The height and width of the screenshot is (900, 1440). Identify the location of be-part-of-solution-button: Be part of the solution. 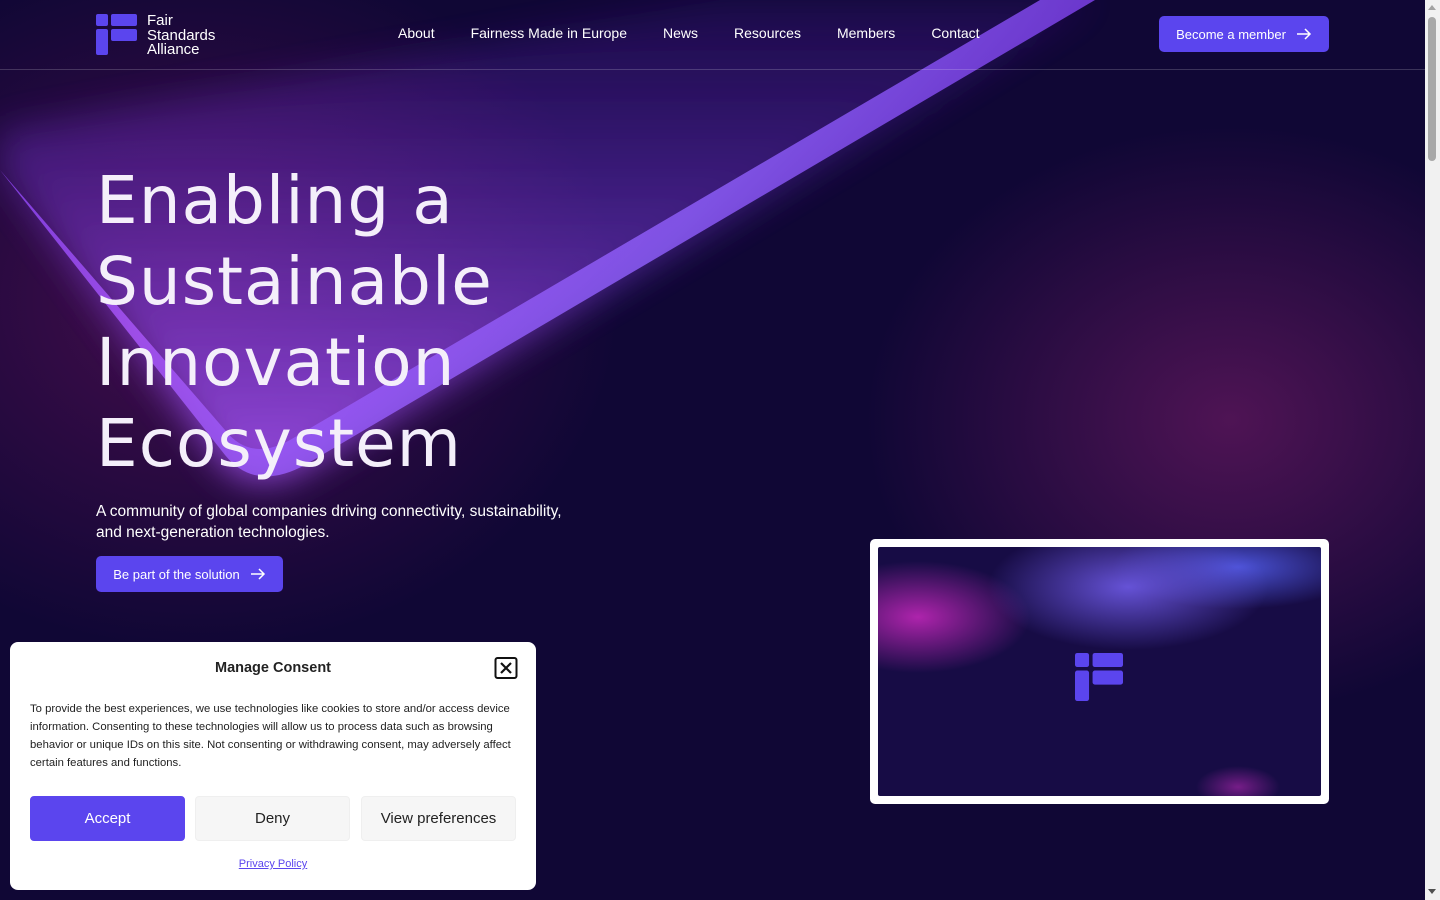
(189, 574).